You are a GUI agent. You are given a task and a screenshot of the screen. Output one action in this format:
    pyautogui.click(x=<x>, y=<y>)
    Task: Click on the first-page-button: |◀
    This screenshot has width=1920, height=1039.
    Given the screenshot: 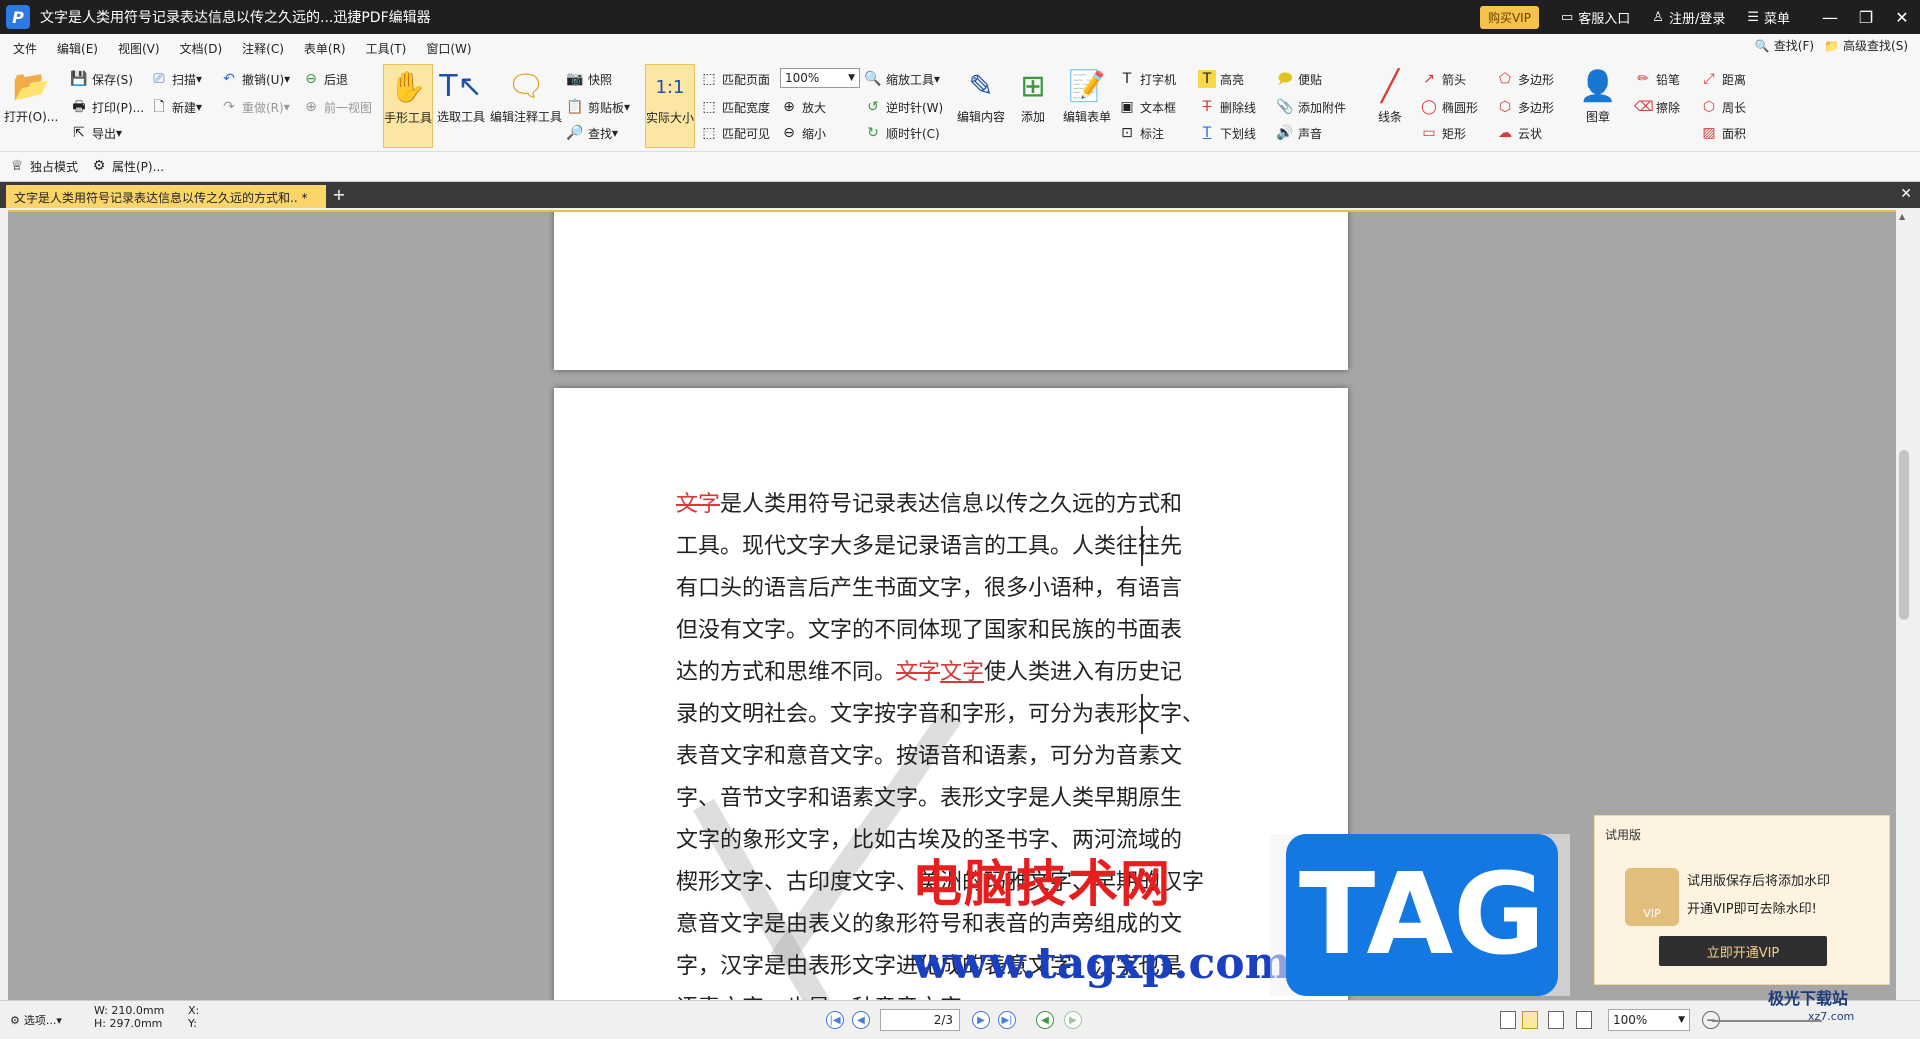 What is the action you would take?
    pyautogui.click(x=835, y=1020)
    